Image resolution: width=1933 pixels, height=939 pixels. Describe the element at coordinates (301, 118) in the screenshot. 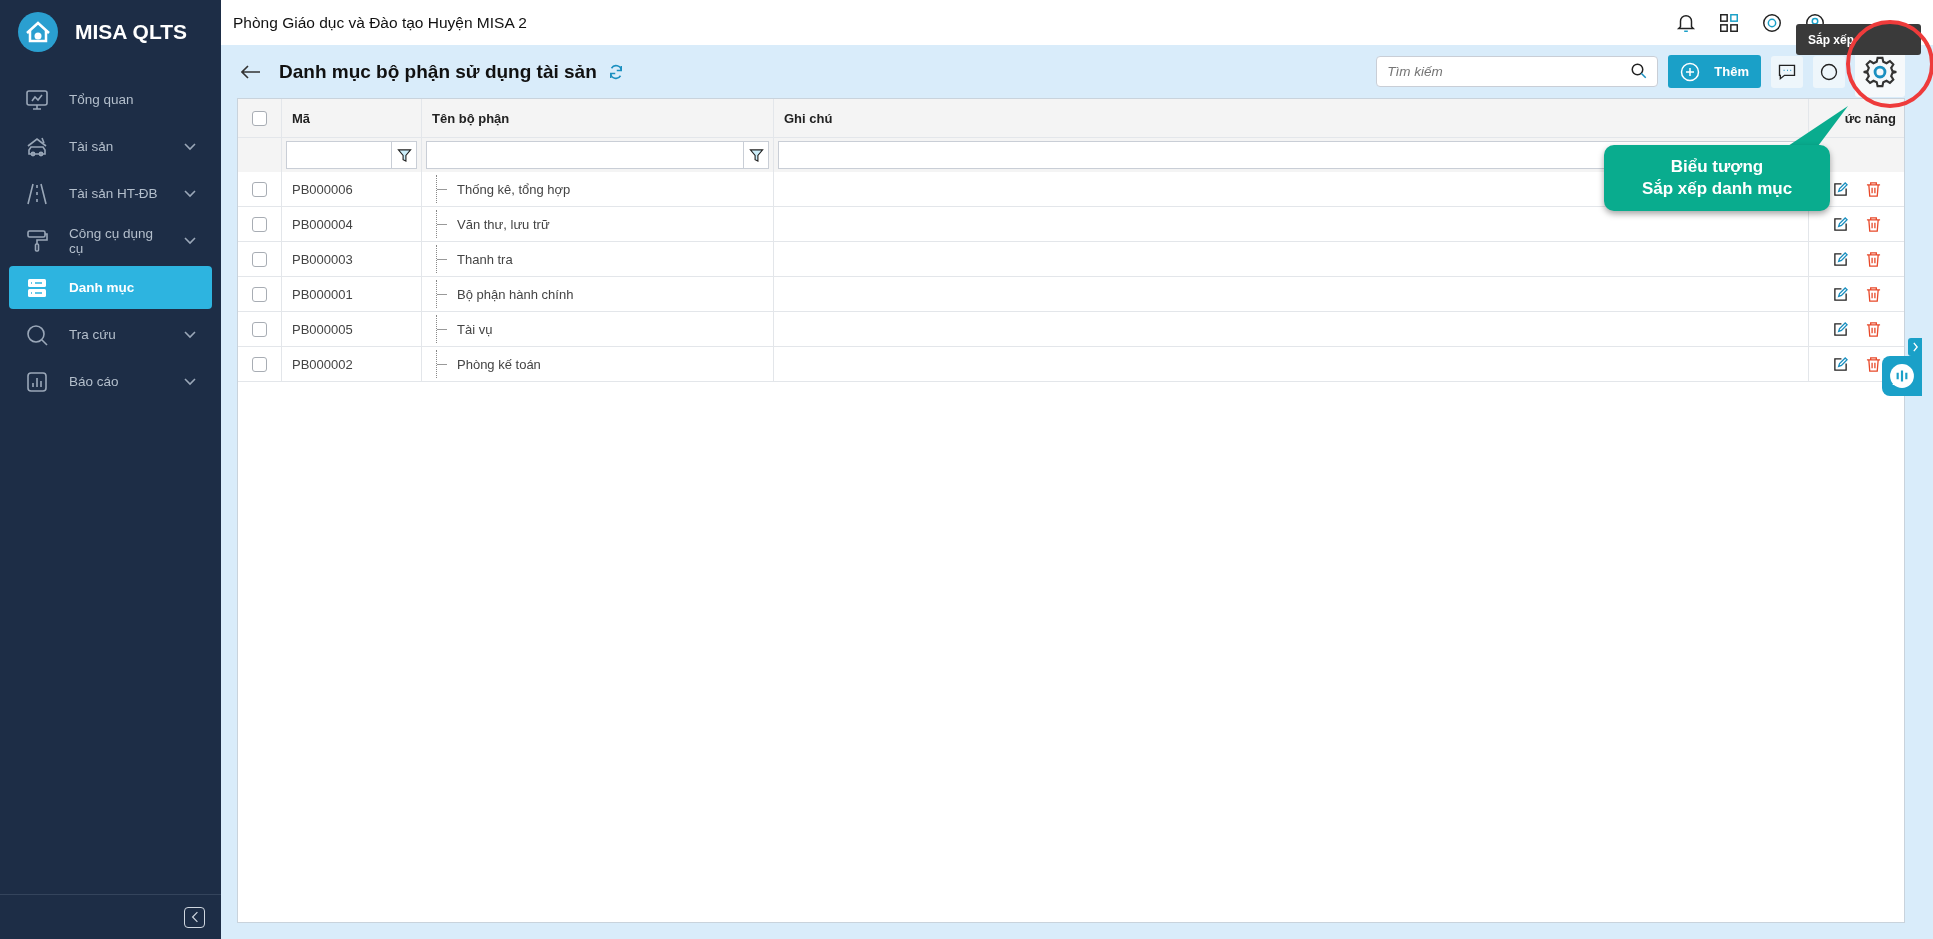

I see `column-header: Mã` at that location.